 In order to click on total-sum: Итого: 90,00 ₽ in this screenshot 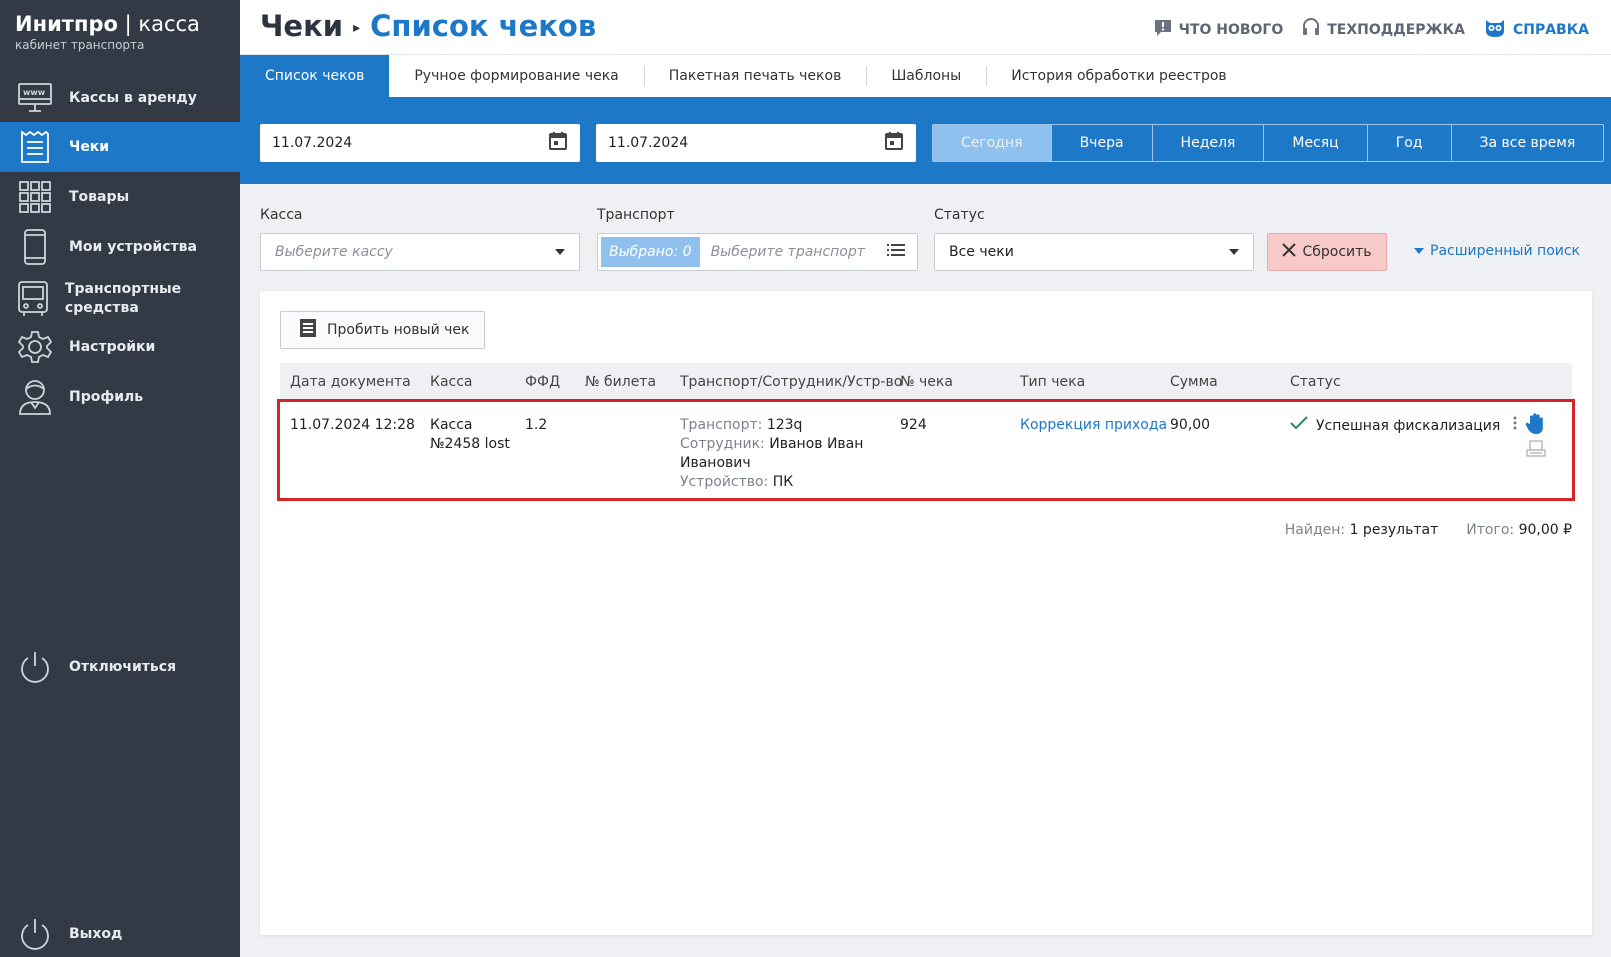, I will do `click(1519, 530)`.